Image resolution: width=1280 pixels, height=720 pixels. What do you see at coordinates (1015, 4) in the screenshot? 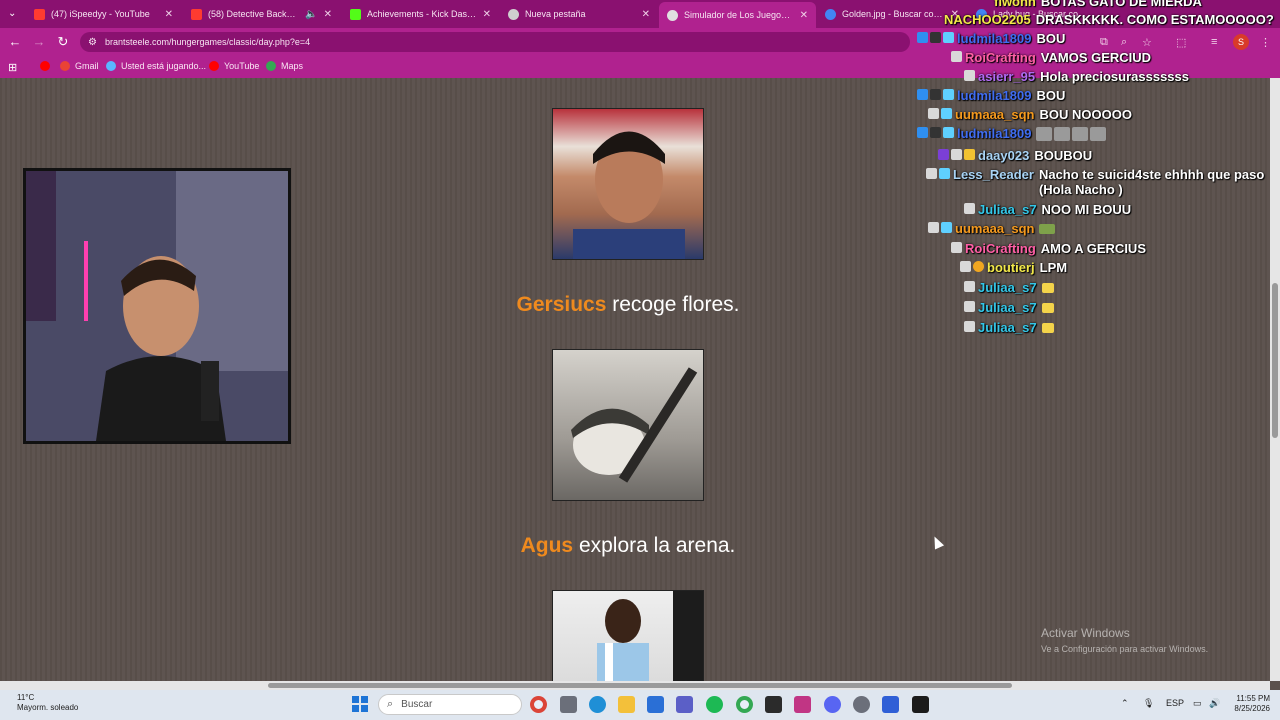
I see `chat-username: flwonh` at bounding box center [1015, 4].